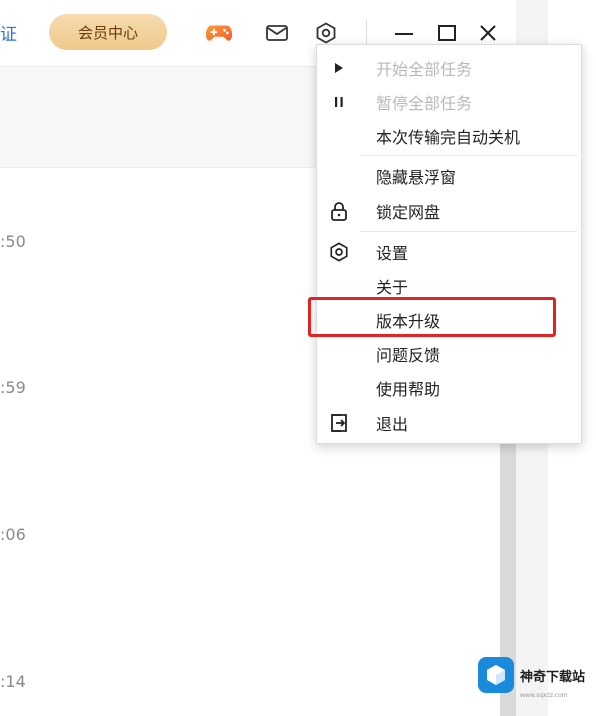  Describe the element at coordinates (449, 354) in the screenshot. I see `menu-item-feedback: 问题反馈` at that location.